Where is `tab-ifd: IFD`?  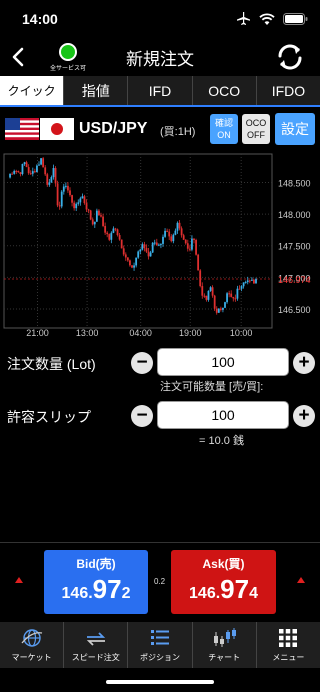
tab-ifd: IFD is located at coordinates (160, 90).